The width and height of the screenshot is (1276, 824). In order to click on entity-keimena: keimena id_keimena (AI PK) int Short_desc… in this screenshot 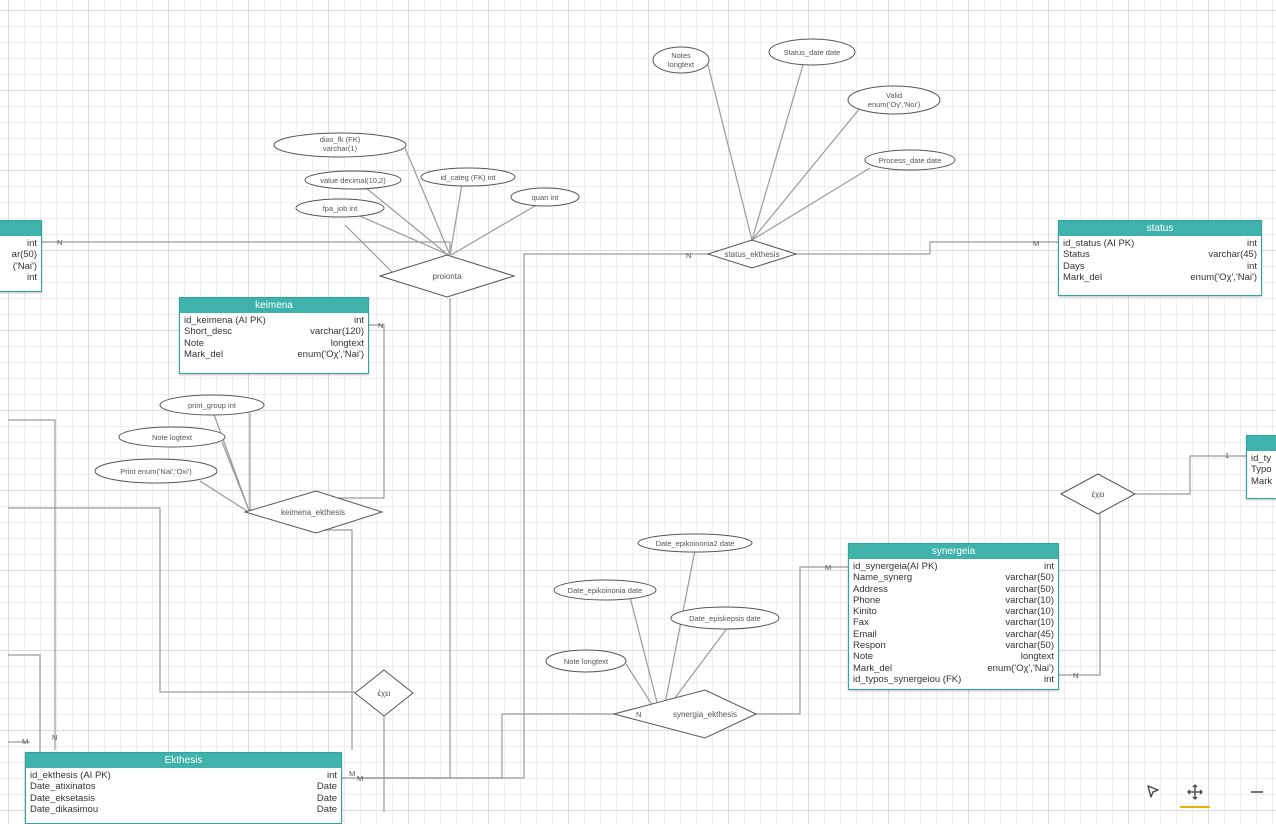, I will do `click(274, 335)`.